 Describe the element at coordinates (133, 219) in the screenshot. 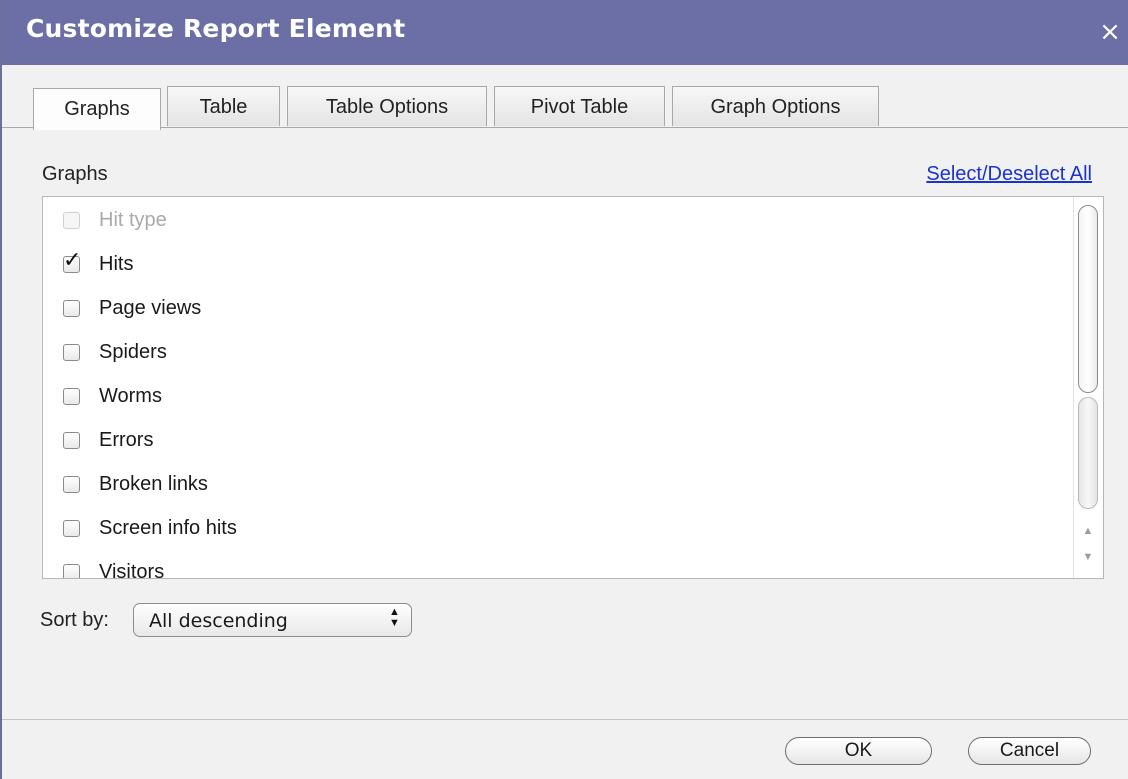

I see `list-item-label: Hit type` at that location.